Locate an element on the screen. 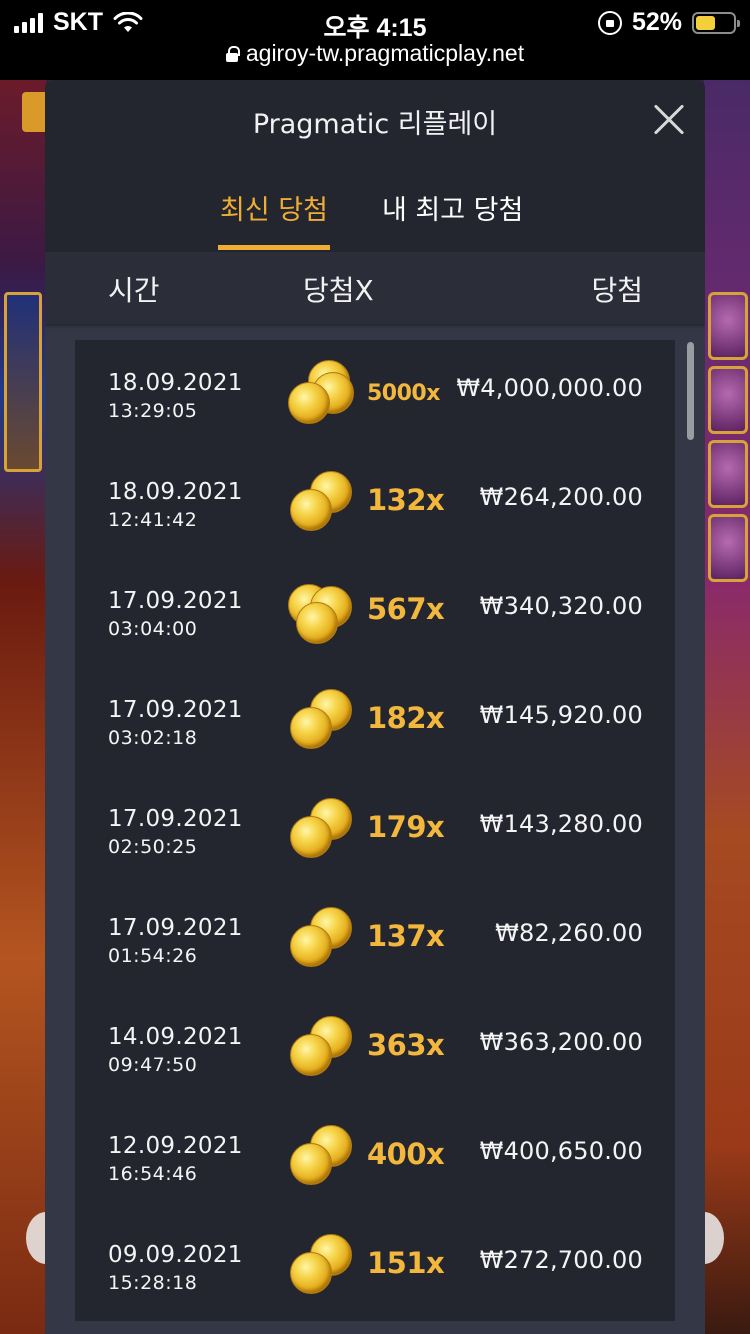 This screenshot has height=1334, width=750. list-scrollbar is located at coordinates (690, 391).